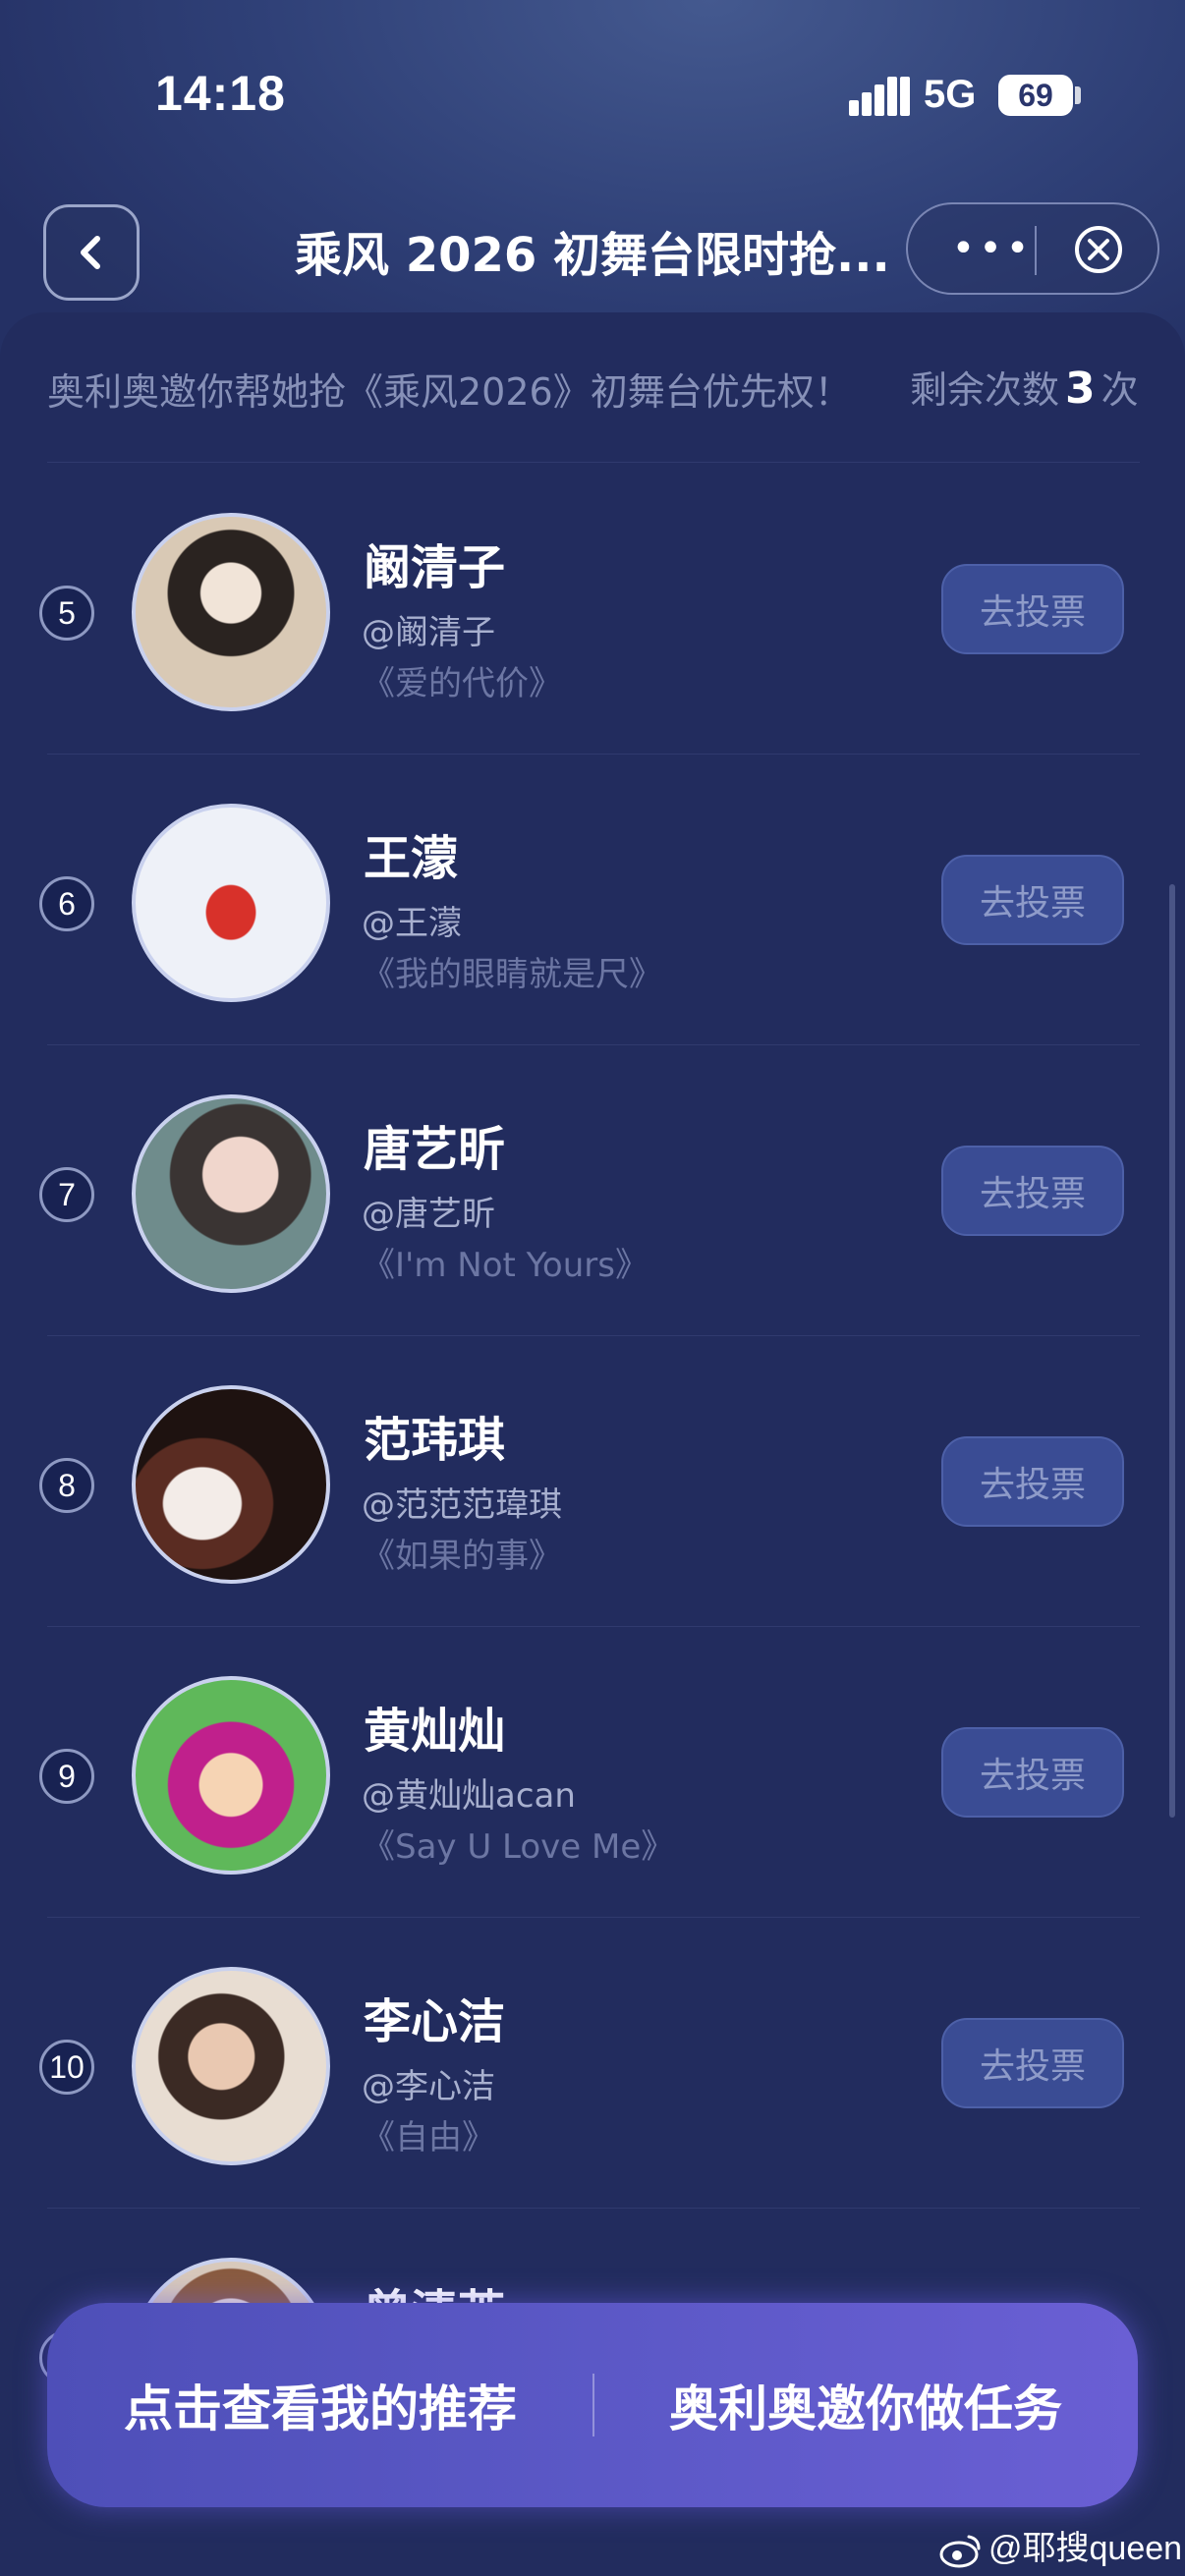  Describe the element at coordinates (1119, 390) in the screenshot. I see `remaining-unit: 次` at that location.